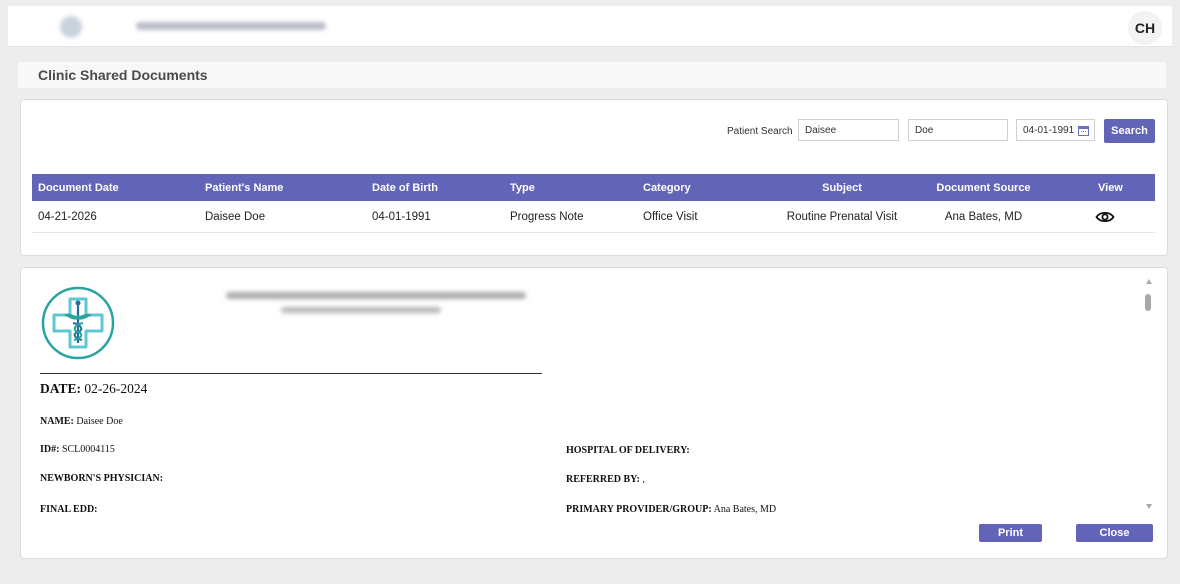  I want to click on column-header-document-source: Document Source, so click(983, 187).